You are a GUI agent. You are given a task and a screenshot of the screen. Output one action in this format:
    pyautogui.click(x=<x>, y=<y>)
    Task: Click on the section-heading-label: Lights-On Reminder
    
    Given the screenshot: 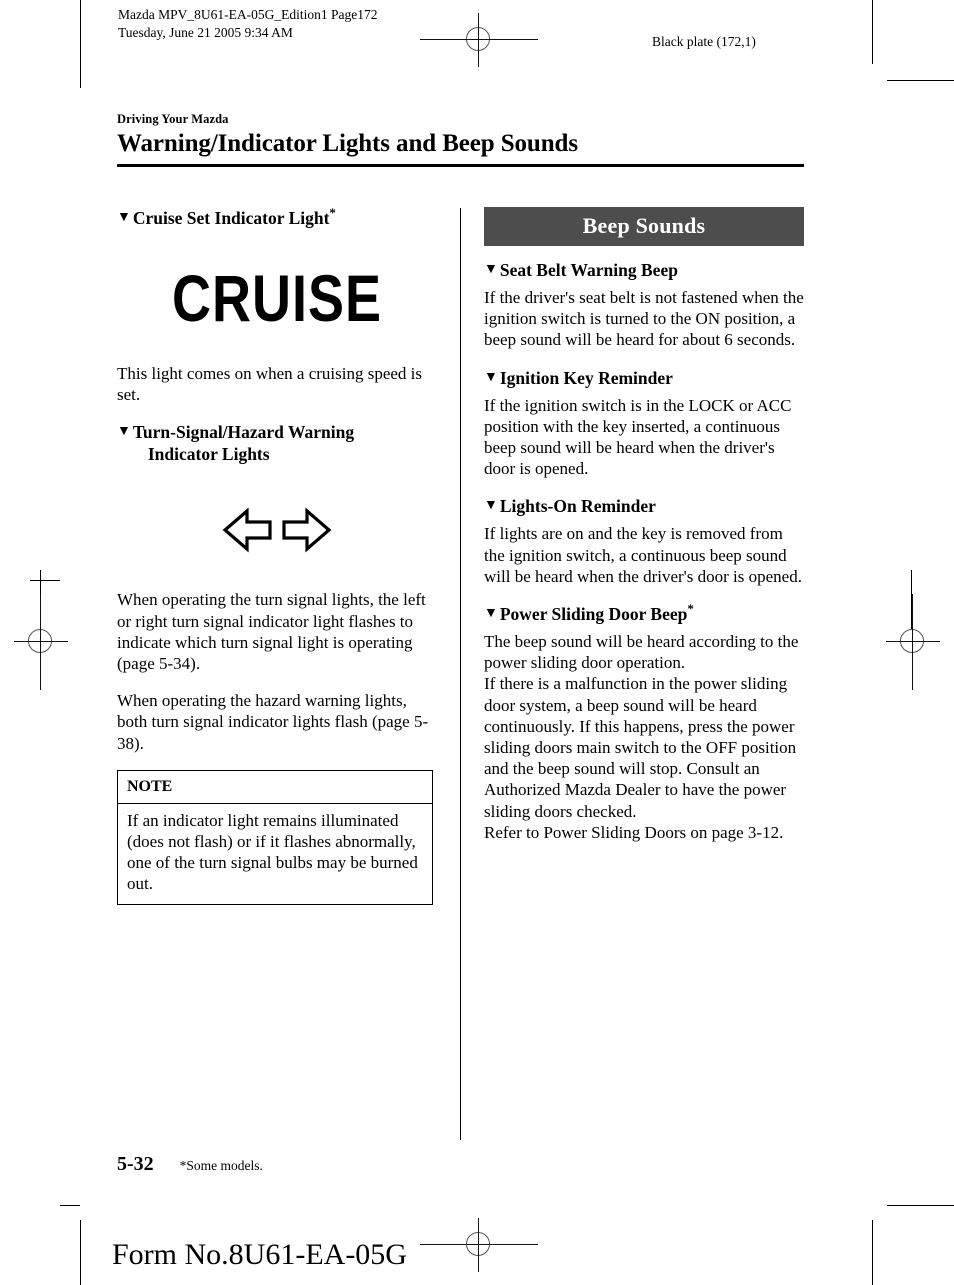 What is the action you would take?
    pyautogui.click(x=577, y=506)
    